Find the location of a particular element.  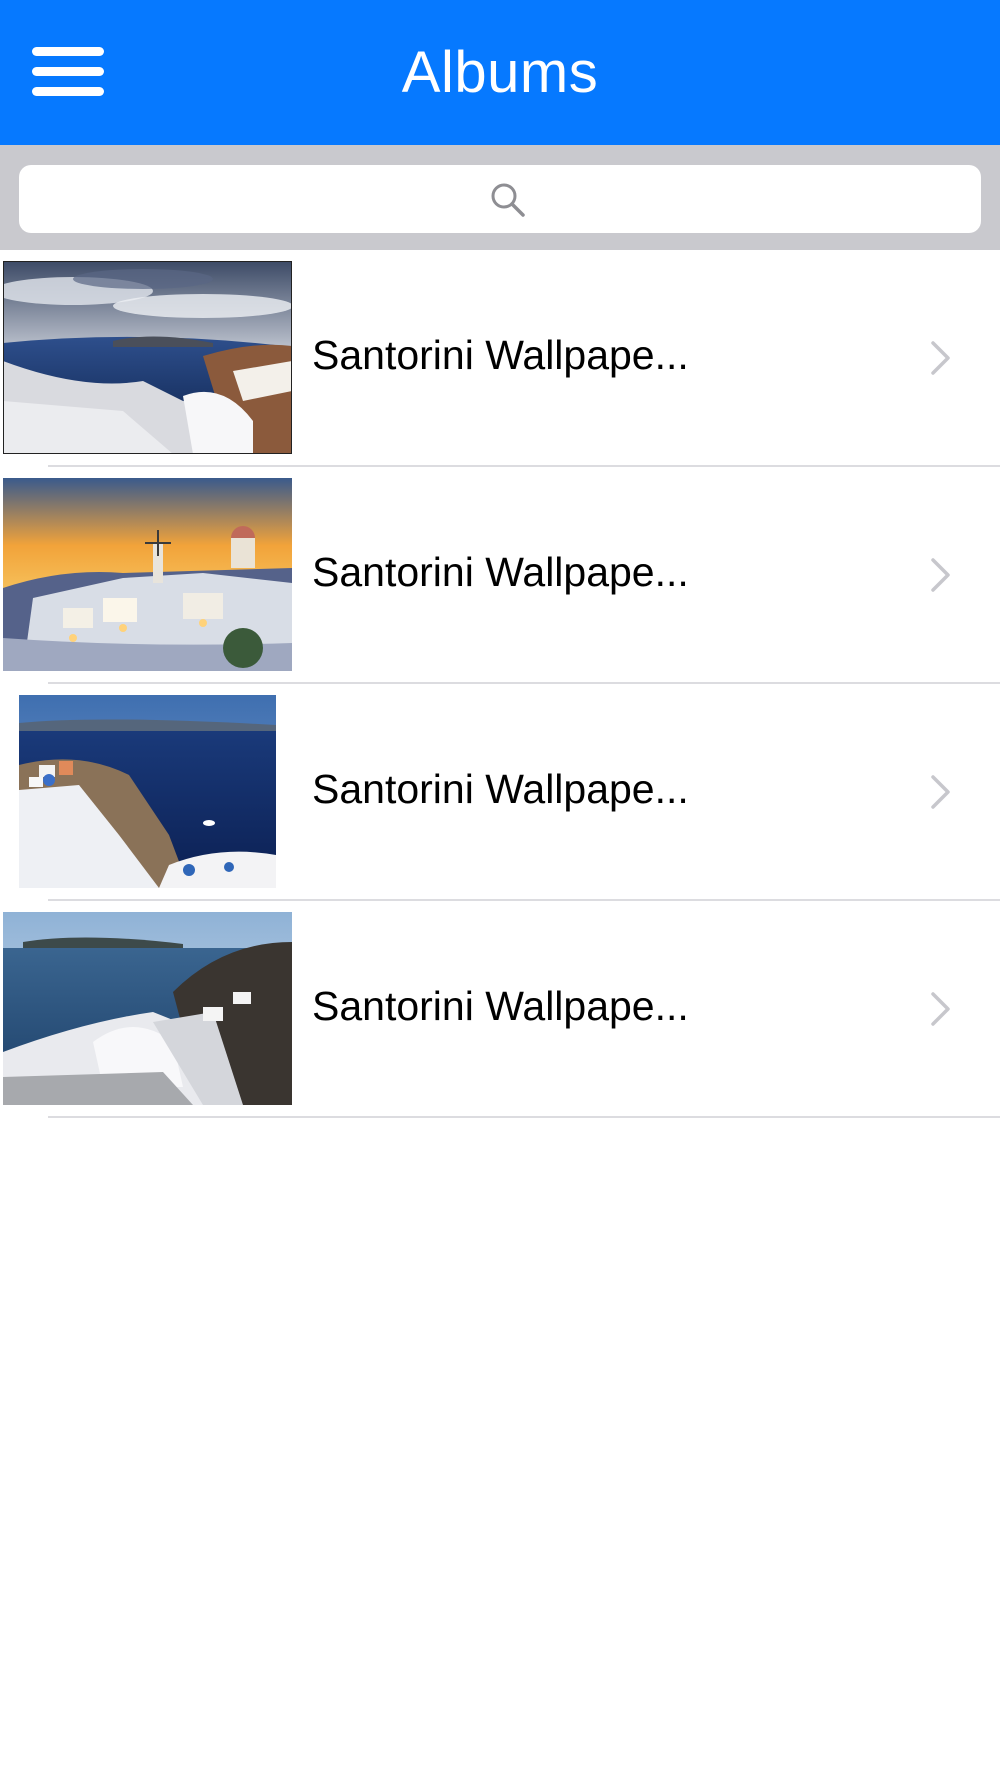

hamburger-menu-icon is located at coordinates (70, 72).